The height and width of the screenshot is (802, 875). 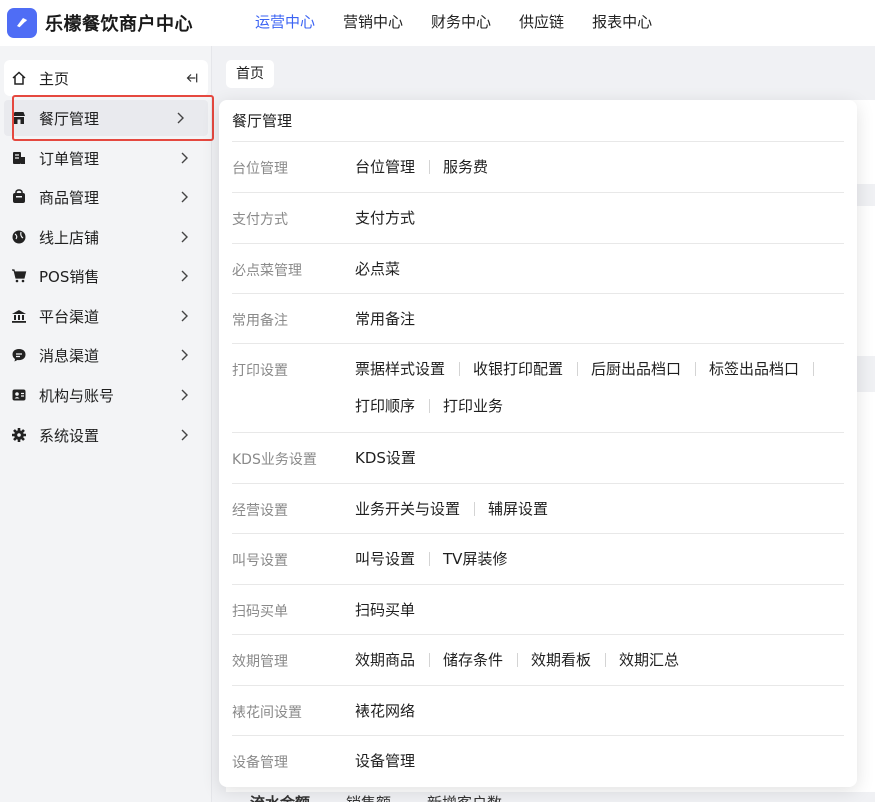 I want to click on sidebar-item-platform-channel: 平台渠道, so click(x=106, y=316).